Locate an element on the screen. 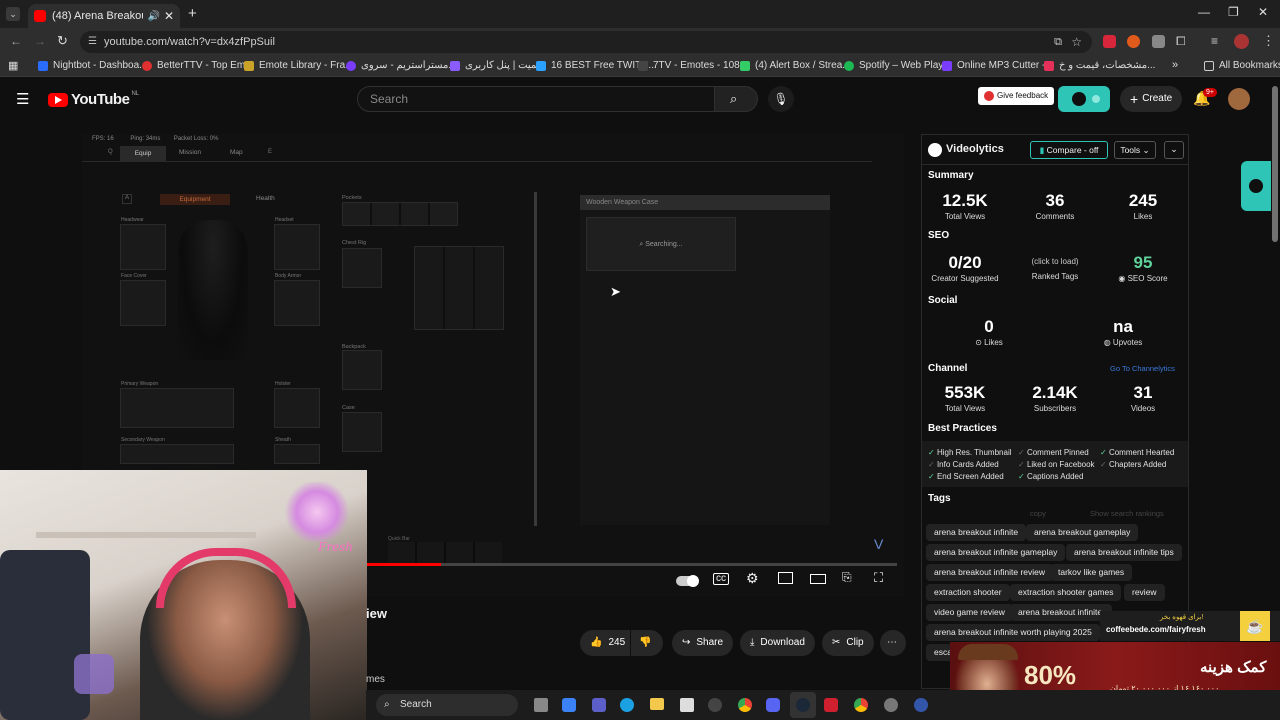  all-bookmarks: All Bookmarks is located at coordinates (1242, 65).